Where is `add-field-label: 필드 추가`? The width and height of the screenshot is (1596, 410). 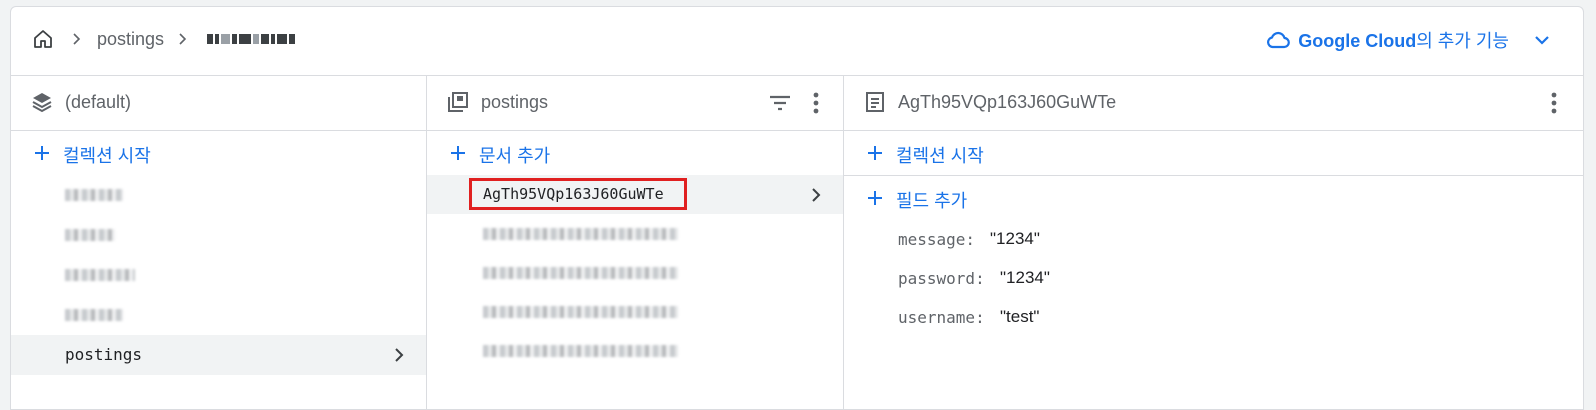
add-field-label: 필드 추가 is located at coordinates (932, 201).